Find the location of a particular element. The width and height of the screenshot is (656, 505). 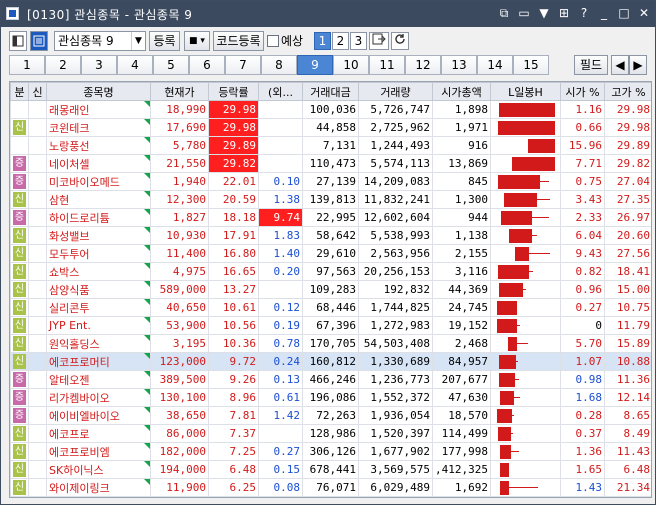

tab-13: 13 is located at coordinates (459, 65).